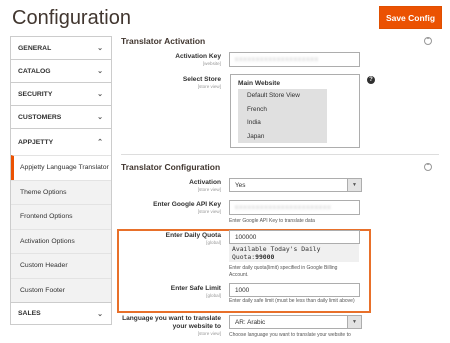  I want to click on google-api-key-note: Enter Google API Key to translate data, so click(272, 221).